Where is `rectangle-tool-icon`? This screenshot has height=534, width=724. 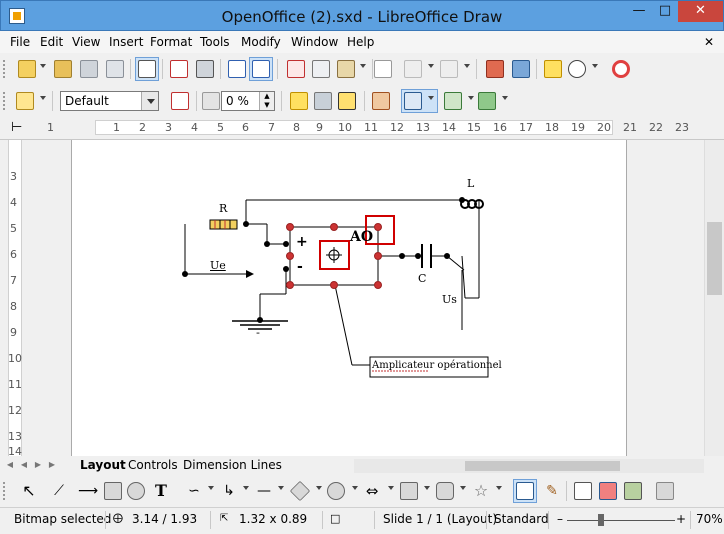 rectangle-tool-icon is located at coordinates (113, 491).